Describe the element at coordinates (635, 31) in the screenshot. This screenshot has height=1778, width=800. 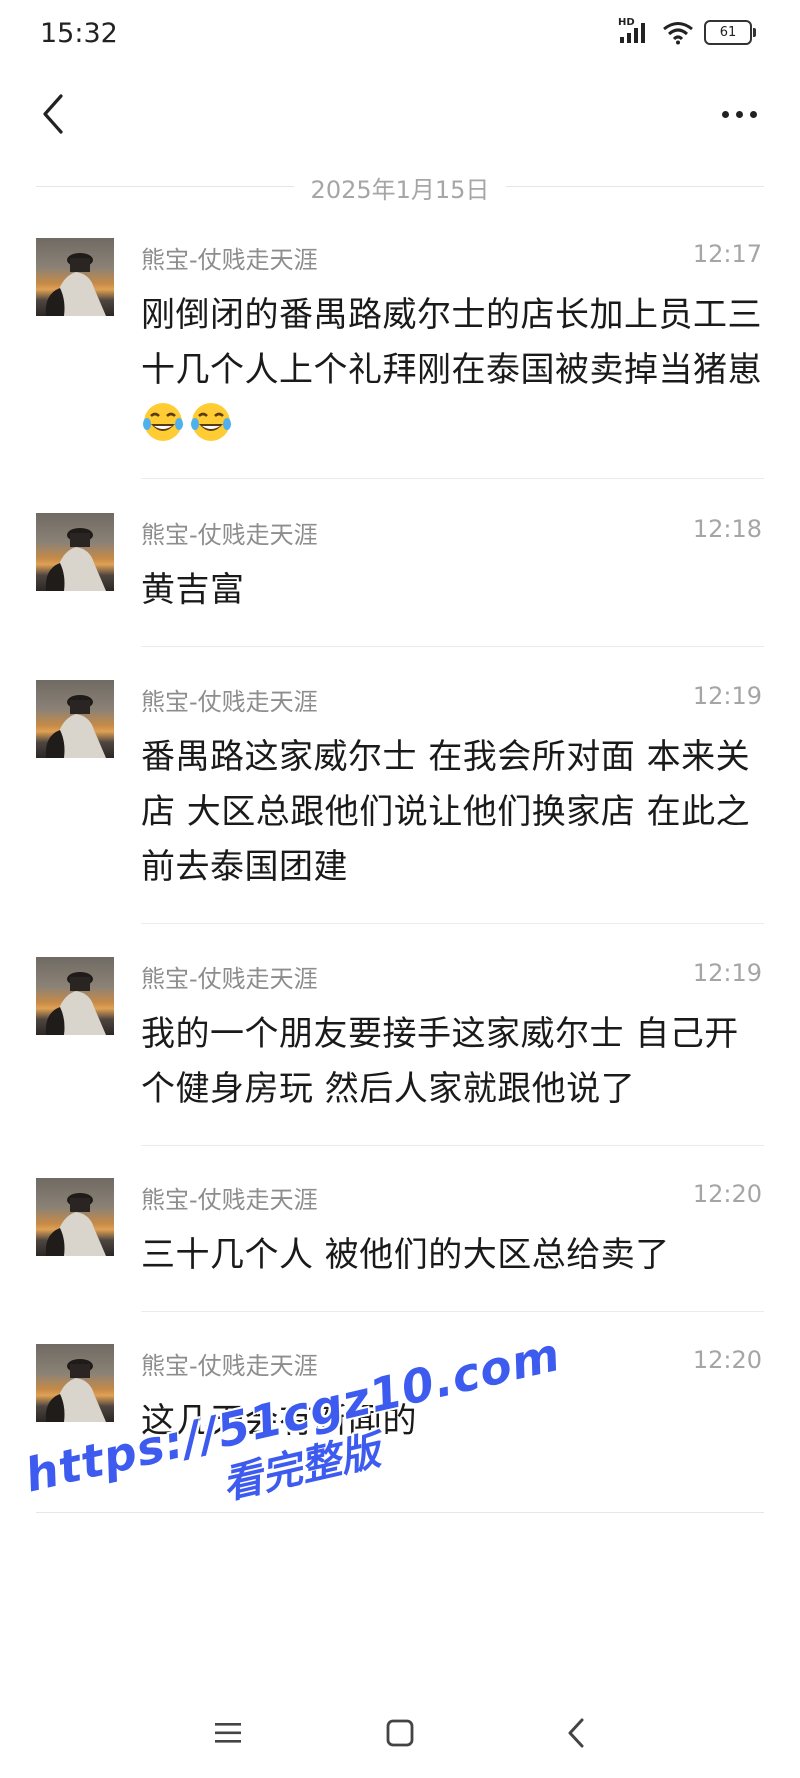
I see `cellular-signal-icon: HD` at that location.